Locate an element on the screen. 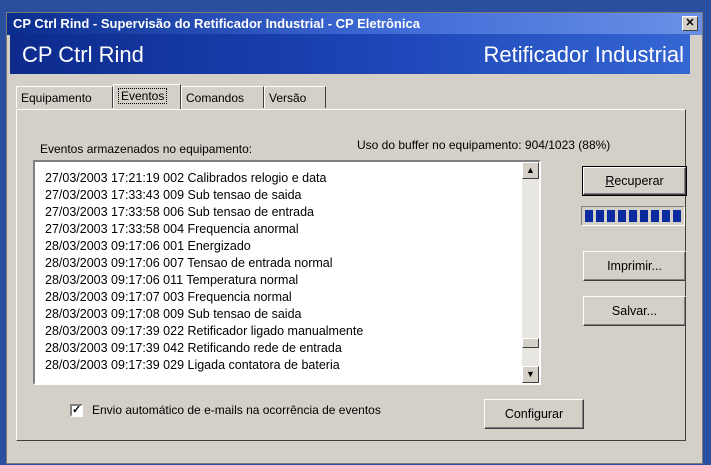 This screenshot has width=711, height=465. scroll-up-icon: ▲ is located at coordinates (530, 170).